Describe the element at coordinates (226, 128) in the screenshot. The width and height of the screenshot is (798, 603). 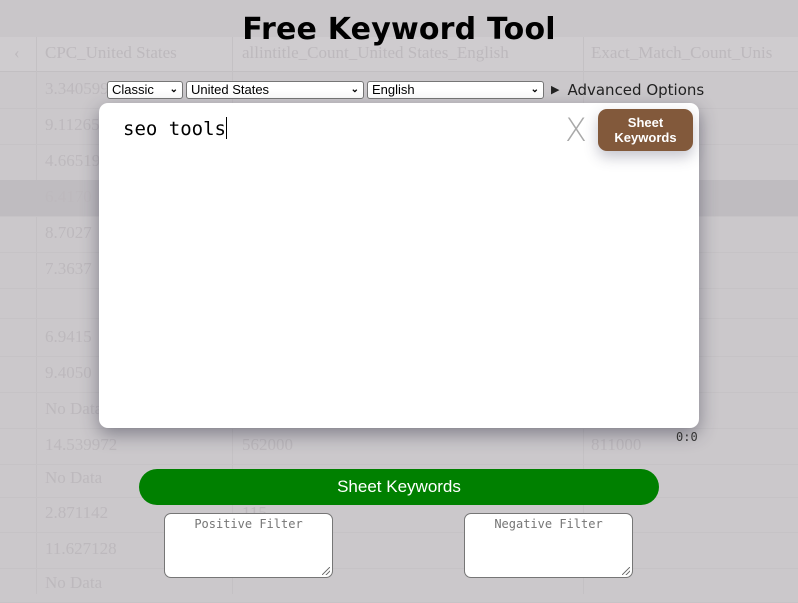
I see `text-caret` at that location.